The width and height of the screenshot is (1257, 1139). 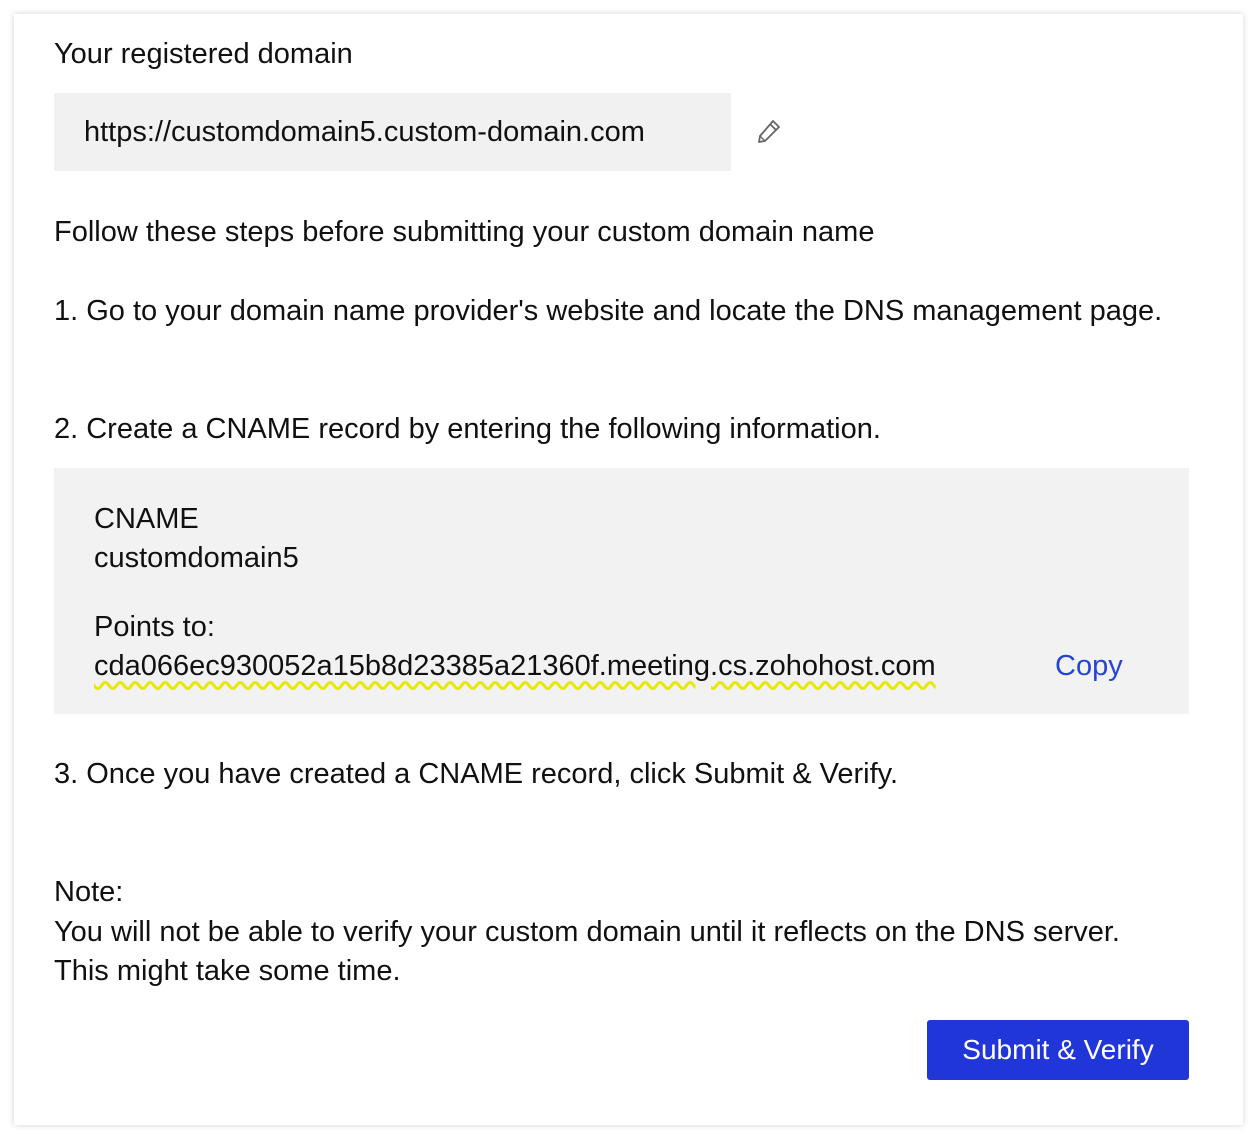 I want to click on submit-verify-button: Submit & Verify, so click(x=1058, y=1050).